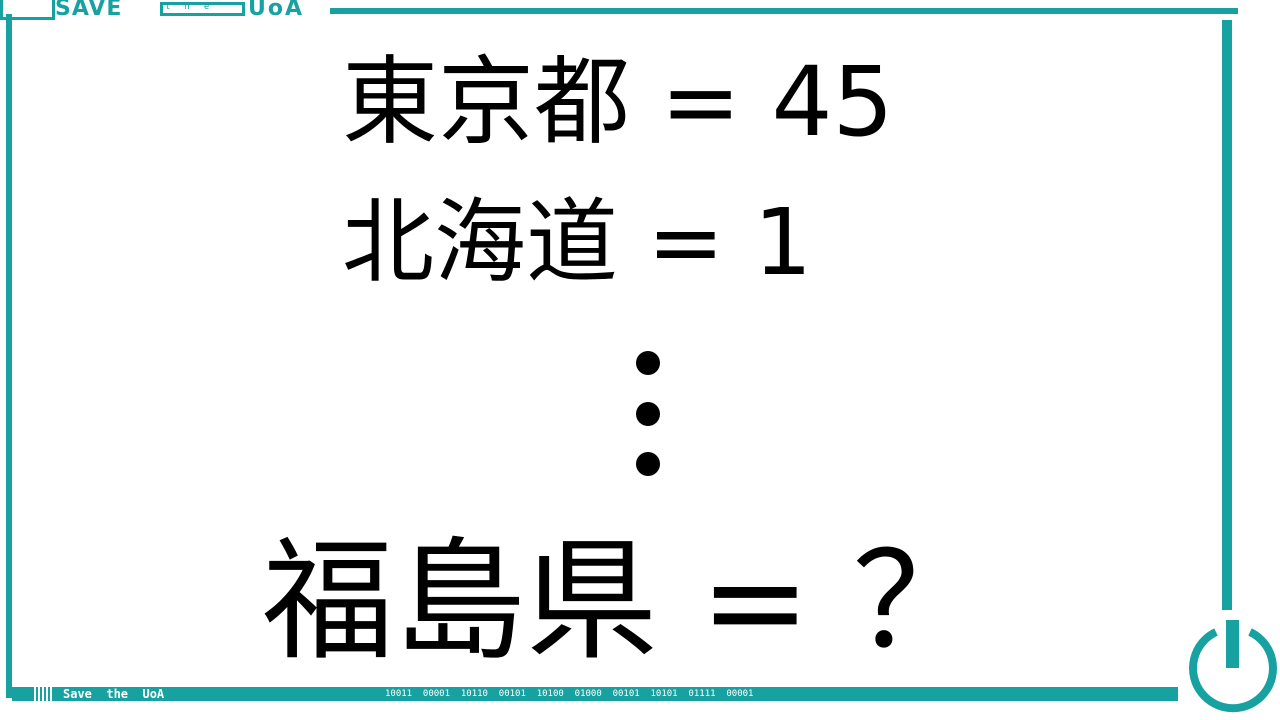 The image size is (1280, 720). Describe the element at coordinates (1233, 666) in the screenshot. I see `power-icon` at that location.